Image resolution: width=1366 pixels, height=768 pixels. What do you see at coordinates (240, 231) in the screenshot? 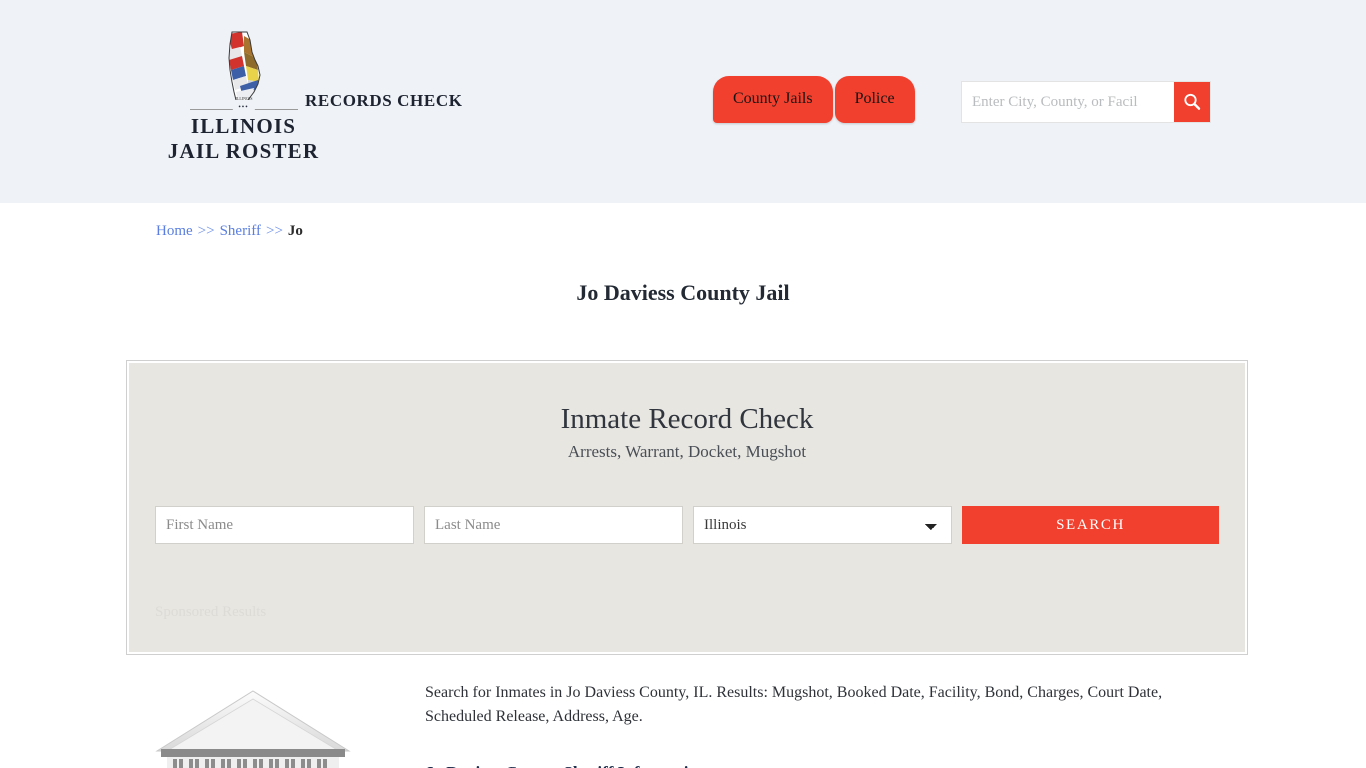
I see `breadcrumb-sheriff: Sheriff` at bounding box center [240, 231].